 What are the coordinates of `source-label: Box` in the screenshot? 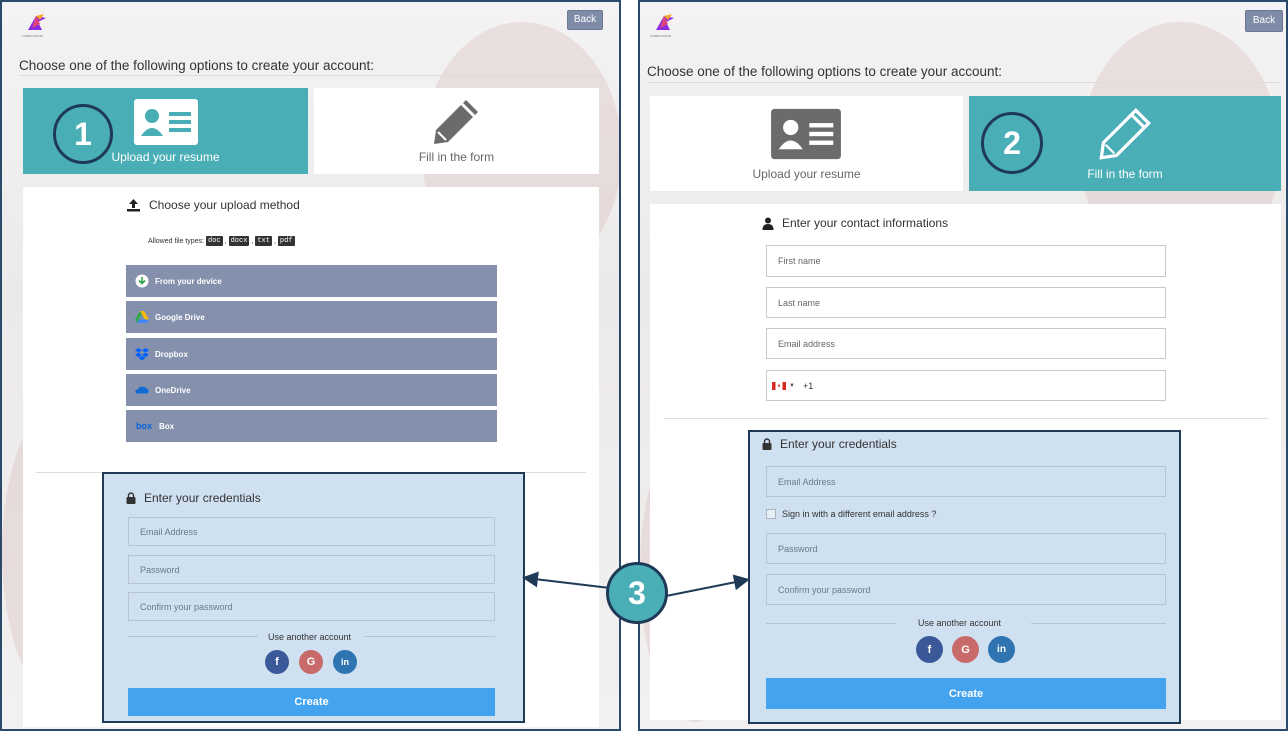 It's located at (167, 426).